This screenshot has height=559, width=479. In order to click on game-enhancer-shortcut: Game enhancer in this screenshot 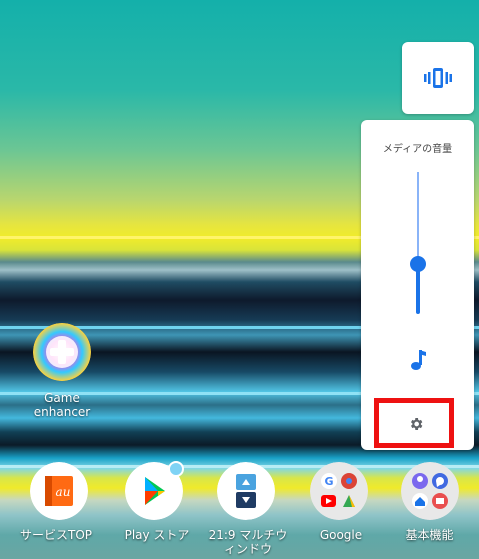, I will do `click(62, 373)`.